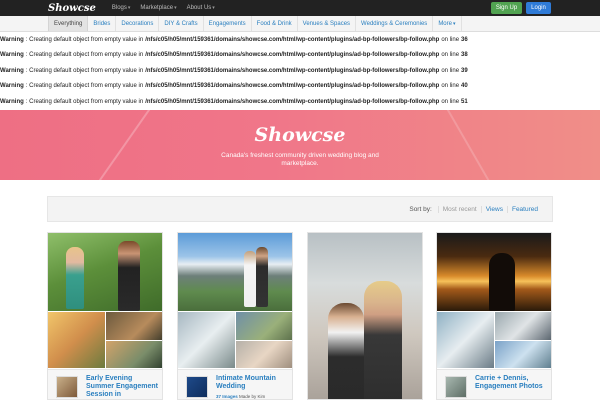  What do you see at coordinates (512, 383) in the screenshot?
I see `card-title: Carrie + Dennis, Engagement Photos` at bounding box center [512, 383].